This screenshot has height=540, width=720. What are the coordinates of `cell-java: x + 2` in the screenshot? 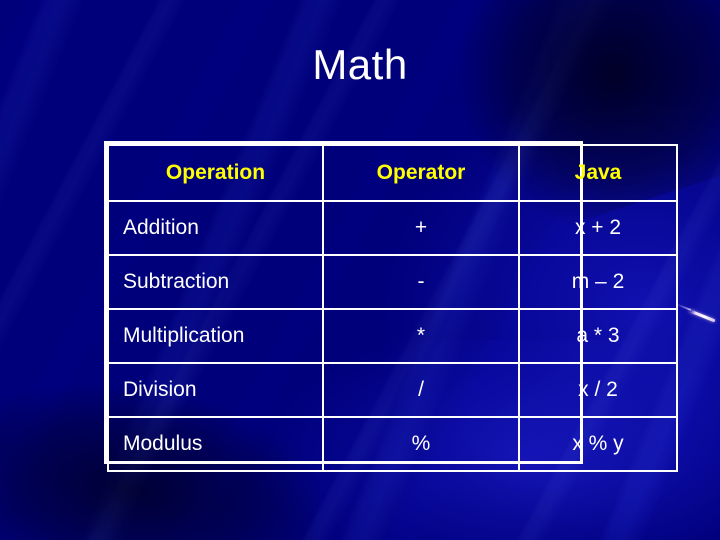 It's located at (598, 228).